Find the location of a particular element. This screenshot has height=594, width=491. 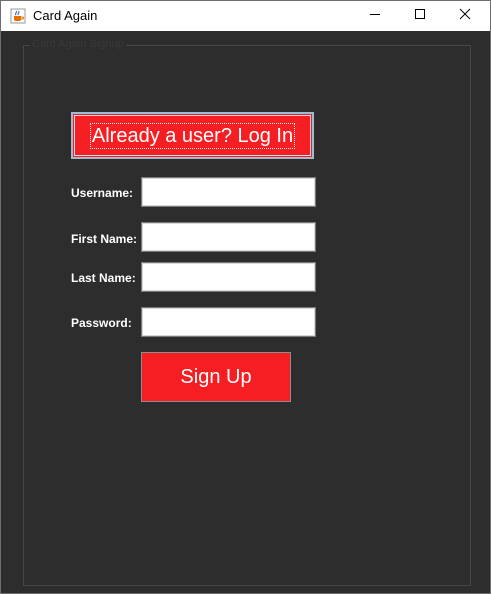

sign-up-button-label: Sign Up is located at coordinates (216, 376).